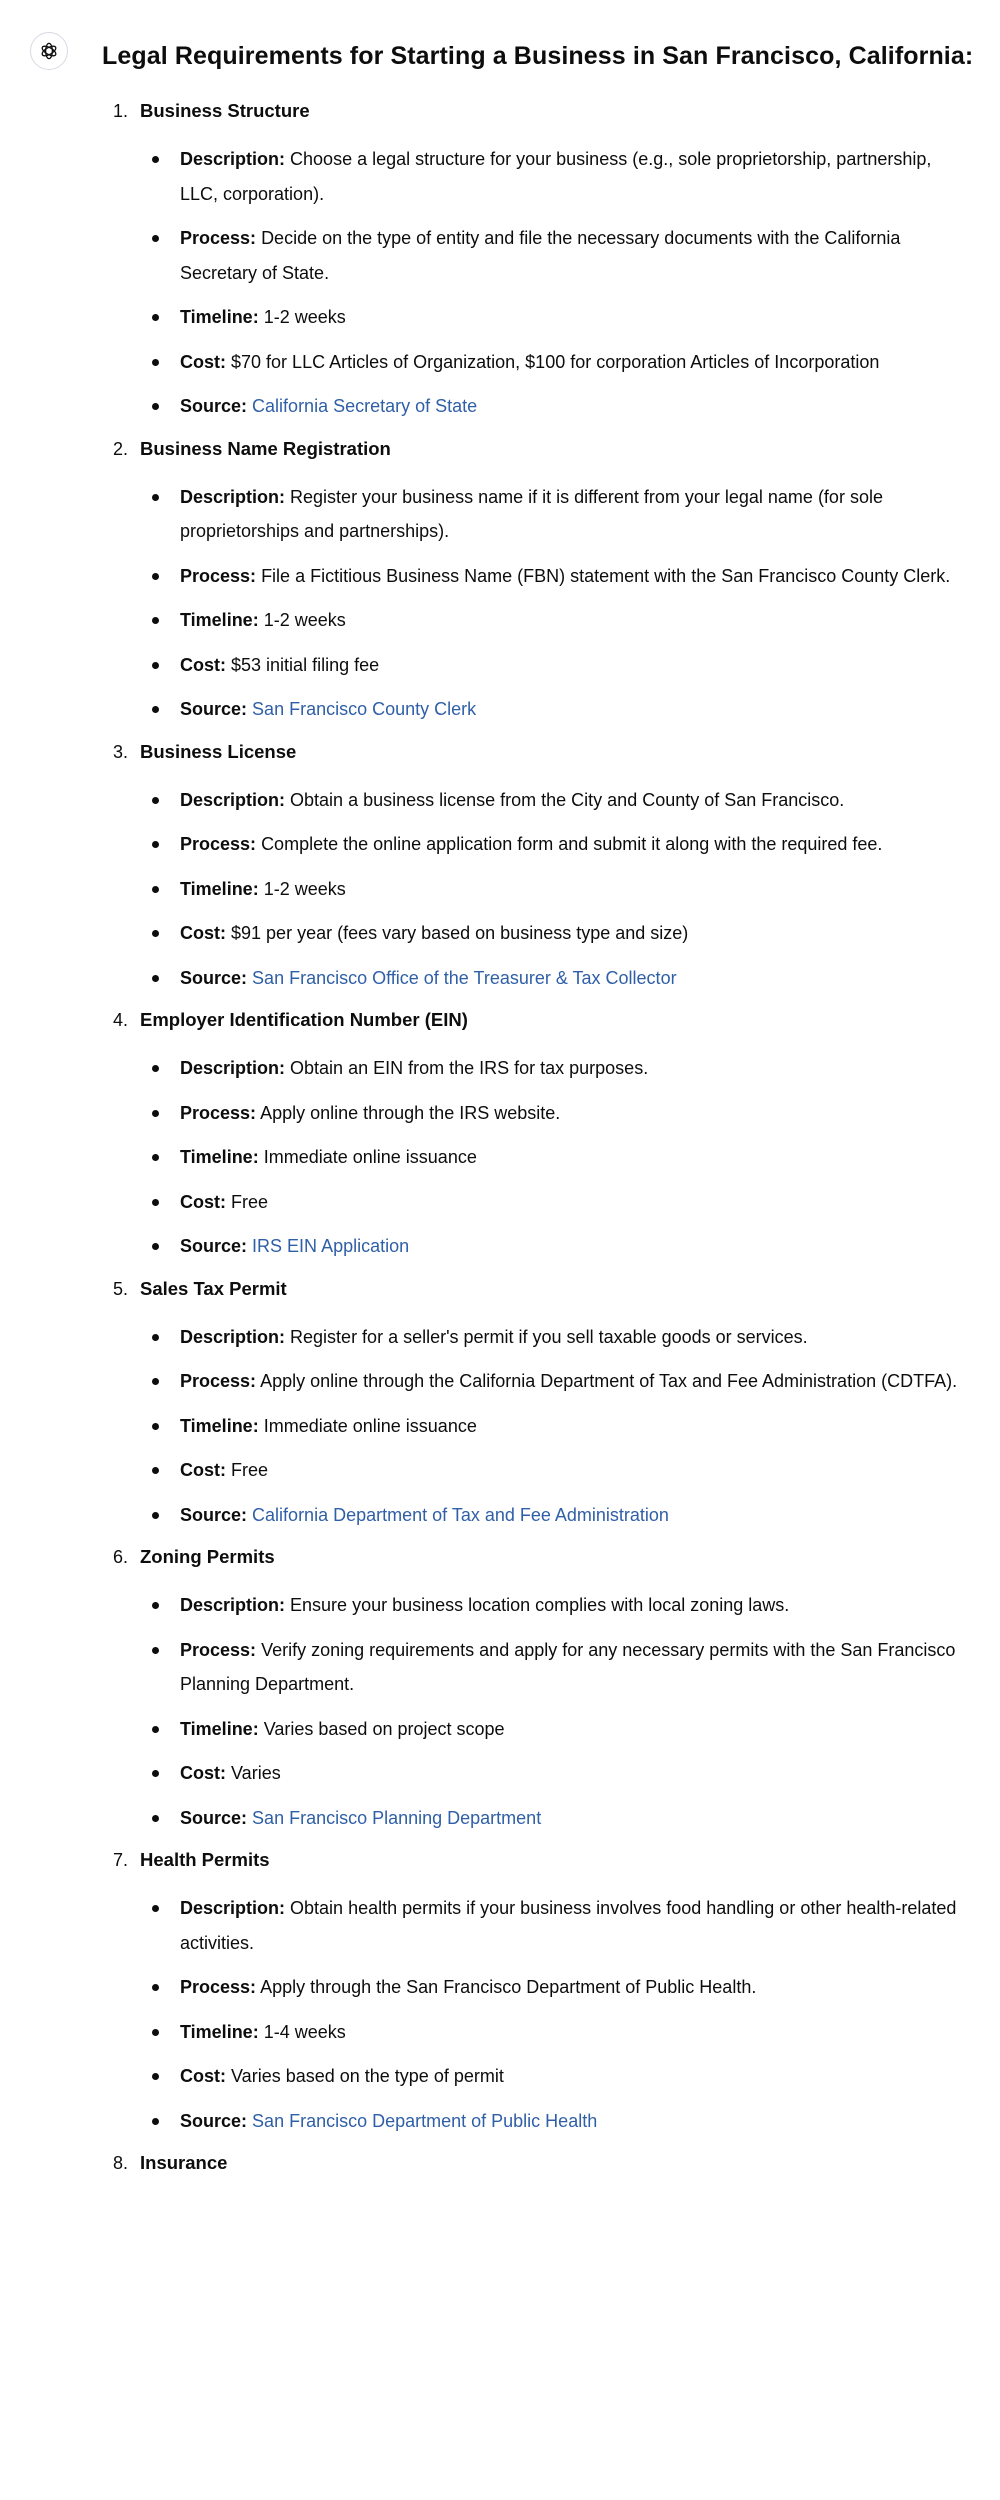 This screenshot has height=2500, width=1000. Describe the element at coordinates (121, 1557) in the screenshot. I see `section-number: 6.` at that location.